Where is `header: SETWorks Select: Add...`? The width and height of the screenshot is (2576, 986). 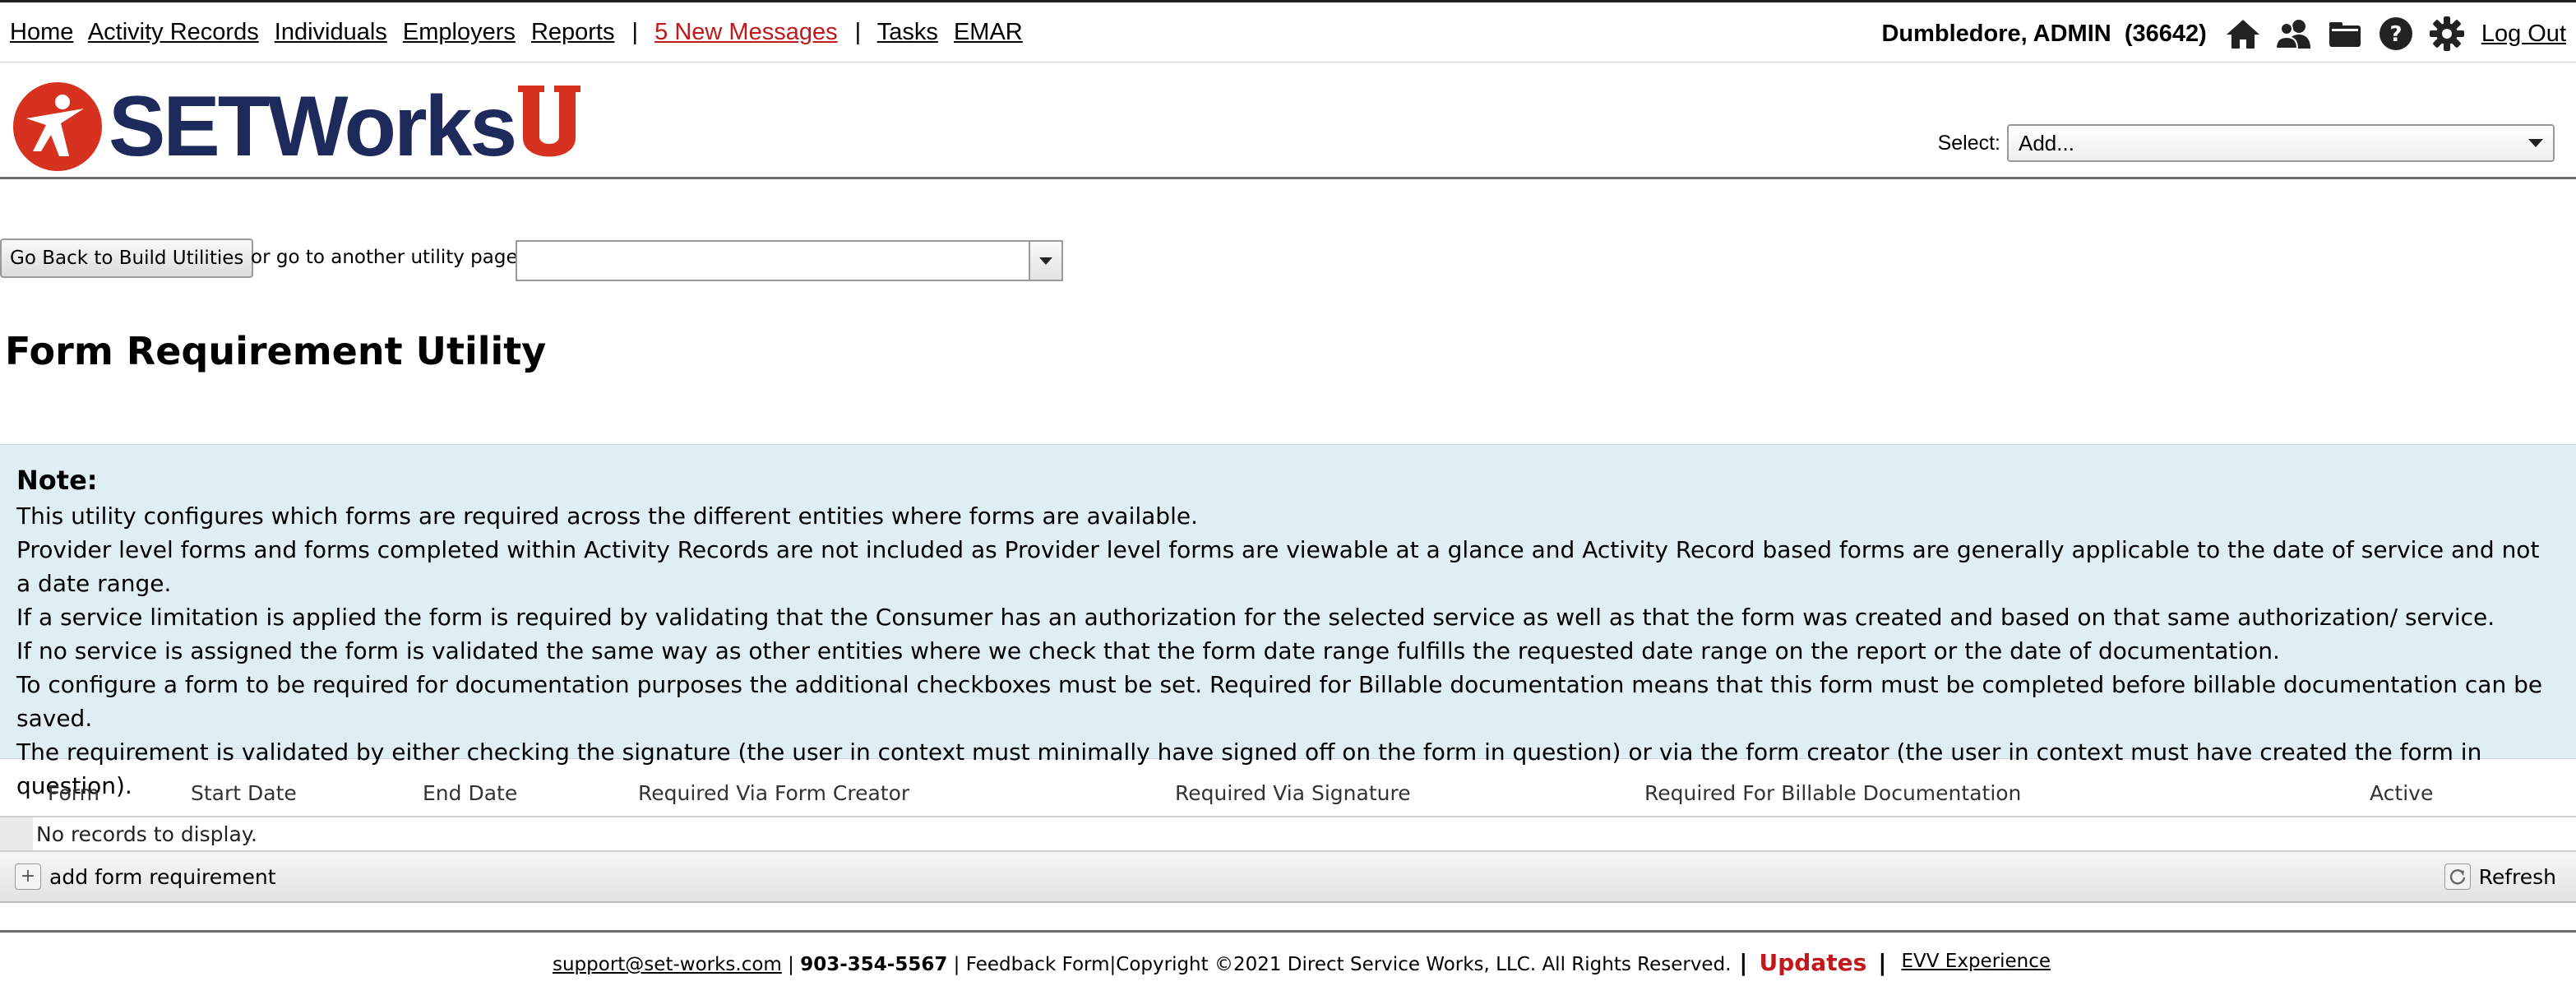 header: SETWorks Select: Add... is located at coordinates (1288, 121).